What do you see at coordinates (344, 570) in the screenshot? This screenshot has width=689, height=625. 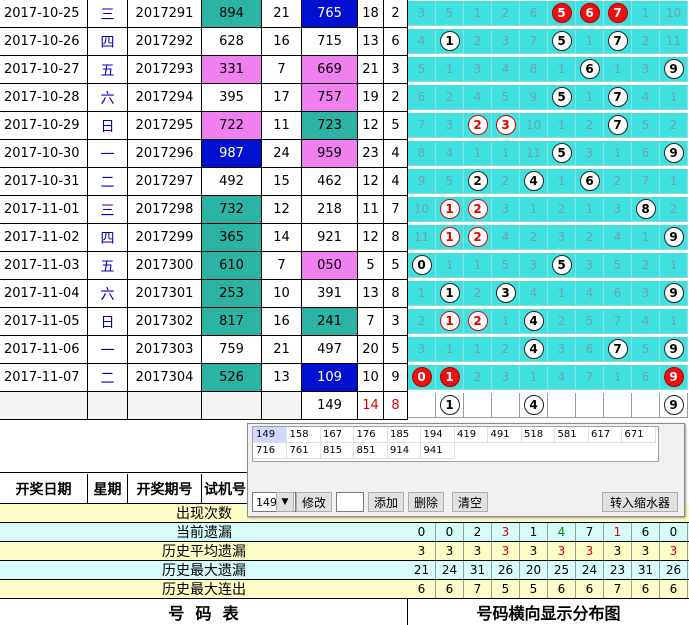 I see `stats-row: 历史最大遗漏 21 24 31 26 20 25 24 23 31 26` at bounding box center [344, 570].